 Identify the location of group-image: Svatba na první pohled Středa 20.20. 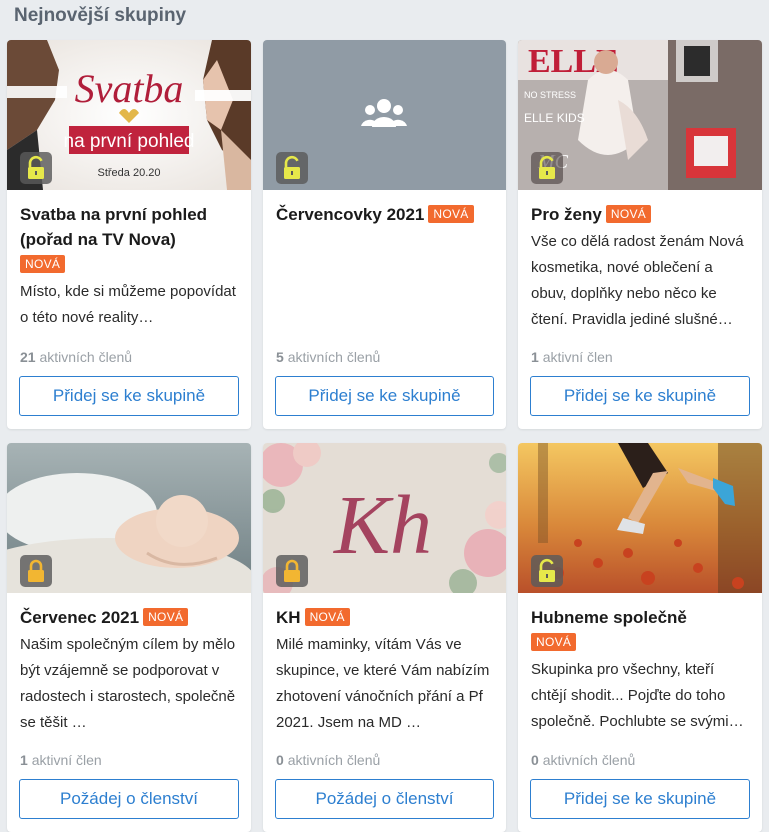
(129, 115).